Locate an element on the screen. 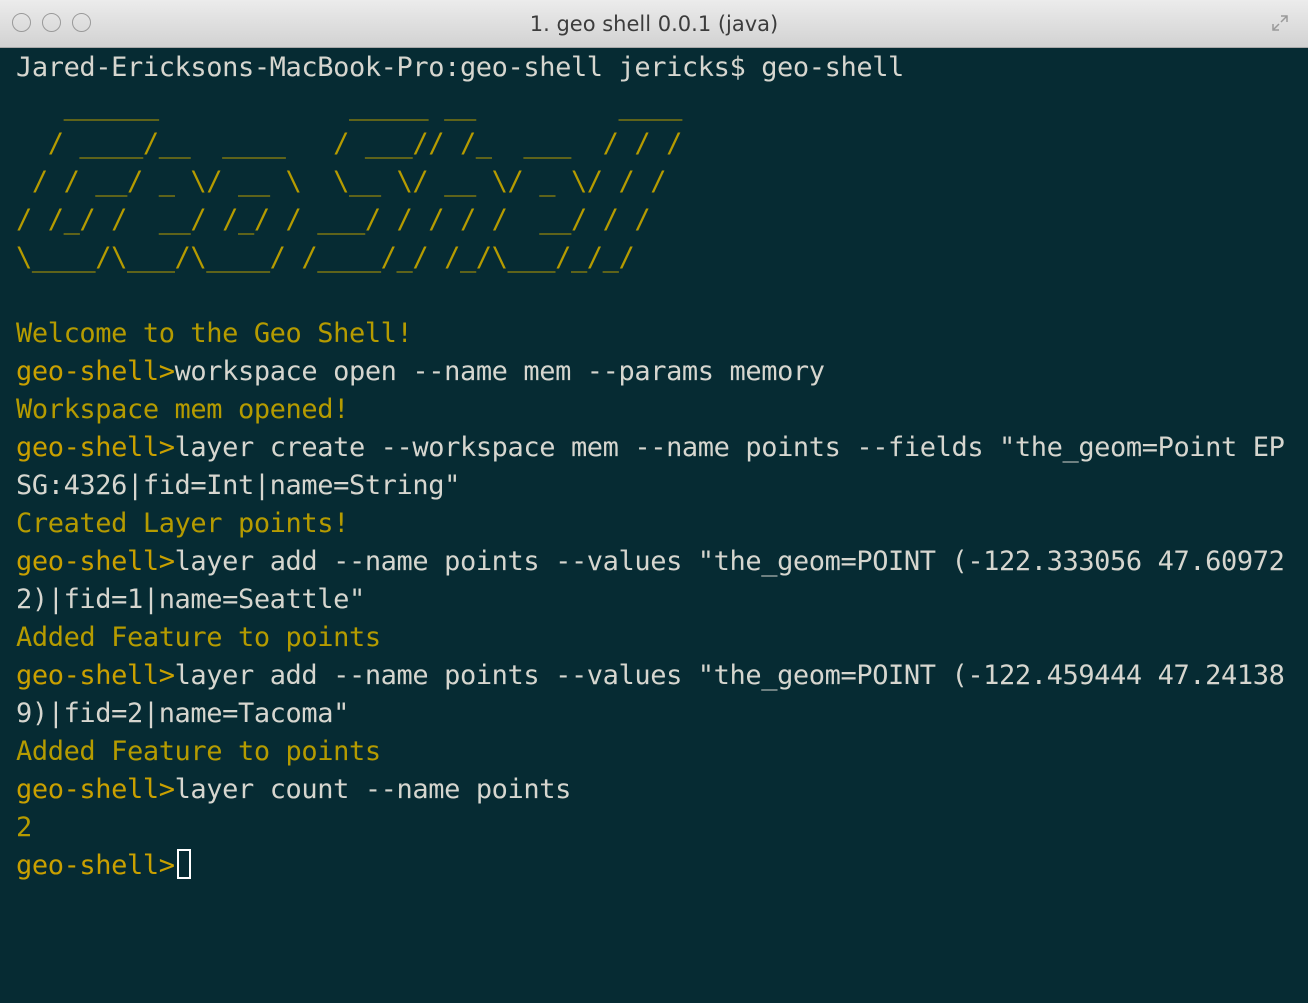  window-title: 1. geo shell 0.0.1 (java) is located at coordinates (654, 24).